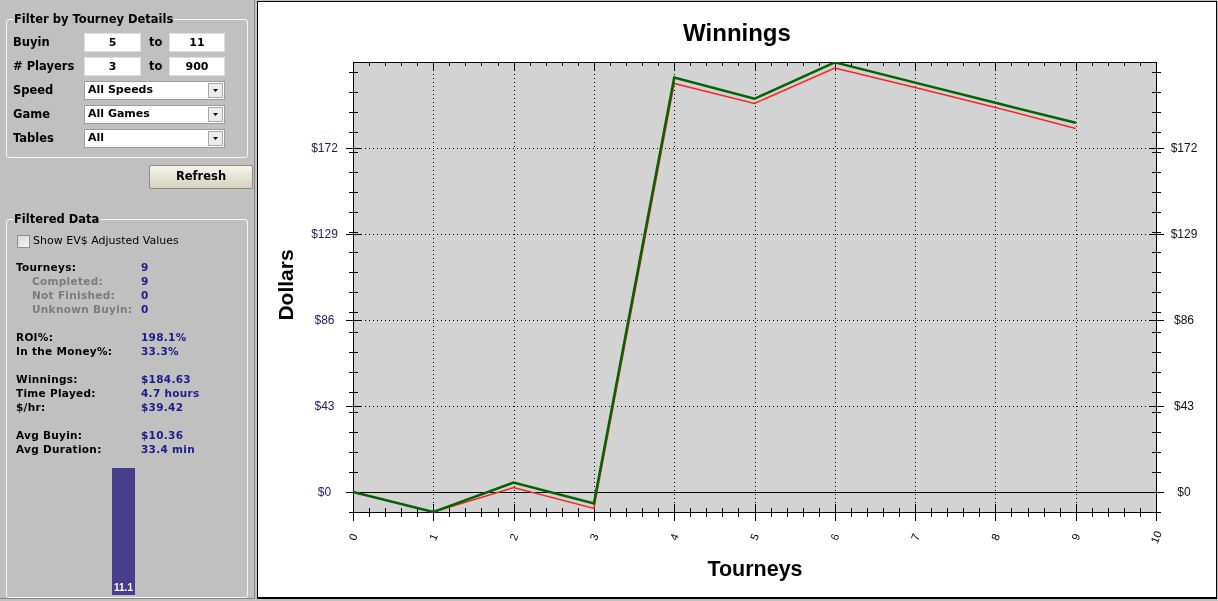 The image size is (1218, 601). I want to click on stat-label: Avg Buyin:, so click(49, 436).